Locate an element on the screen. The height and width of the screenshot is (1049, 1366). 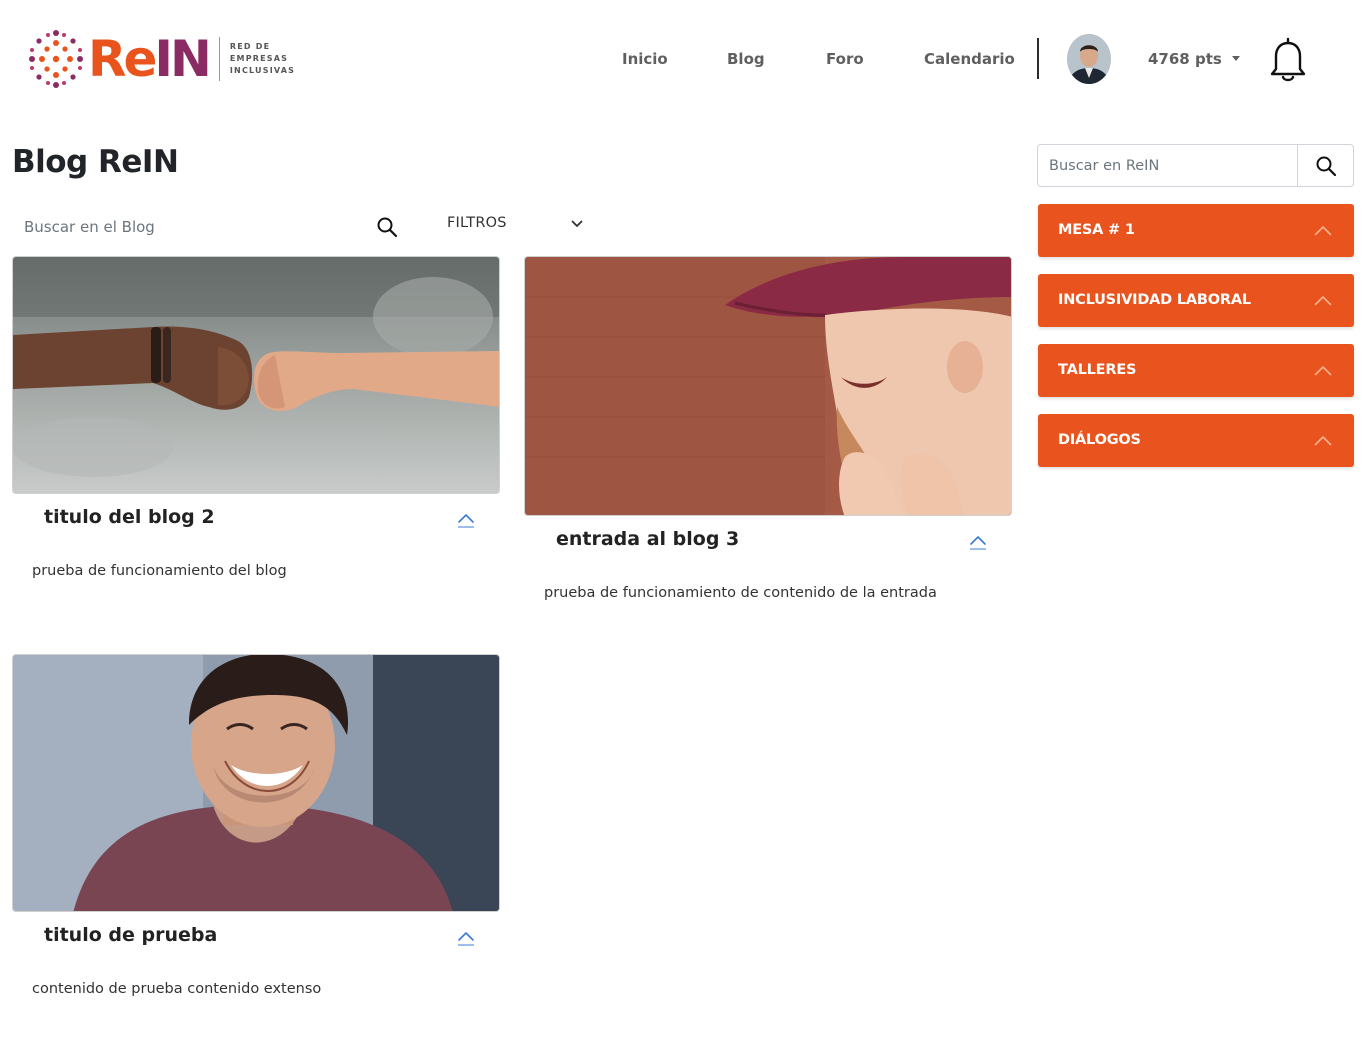
logo-tagline: RED DE EMPRESAS INCLUSIVAS is located at coordinates (262, 59).